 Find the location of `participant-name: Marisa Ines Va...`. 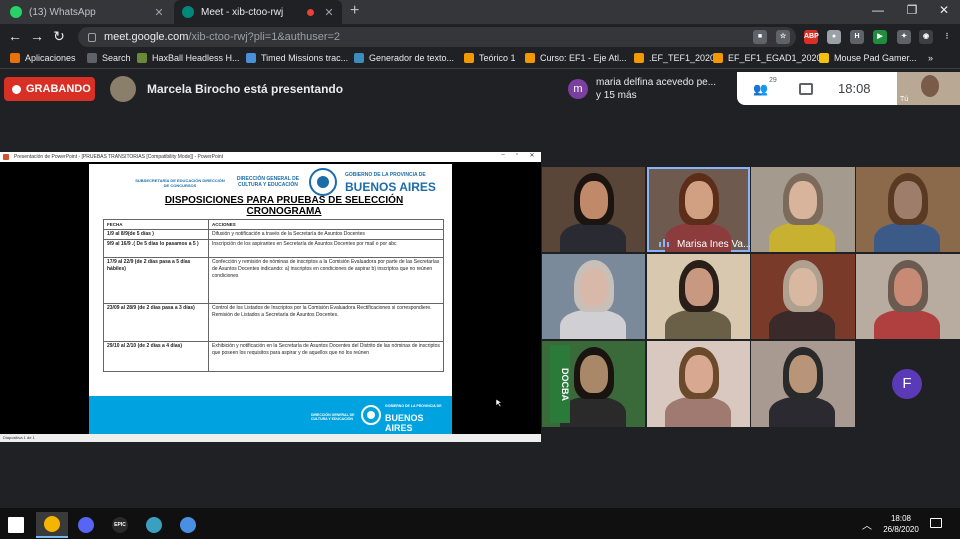

participant-name: Marisa Ines Va... is located at coordinates (713, 244).